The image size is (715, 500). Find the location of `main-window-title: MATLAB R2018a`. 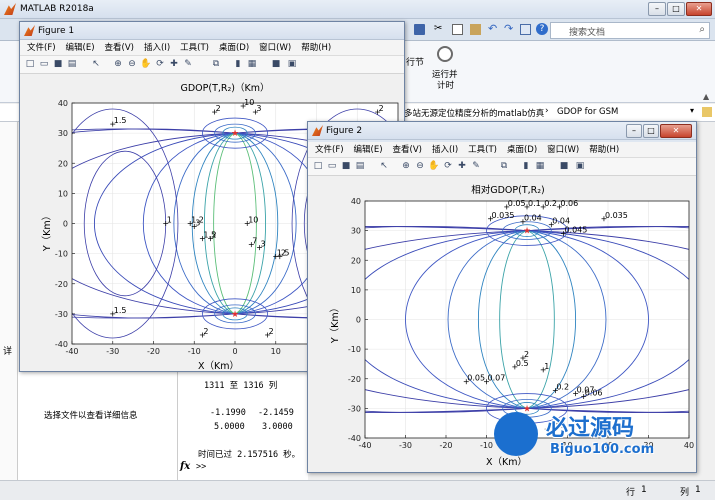

main-window-title: MATLAB R2018a is located at coordinates (57, 9).